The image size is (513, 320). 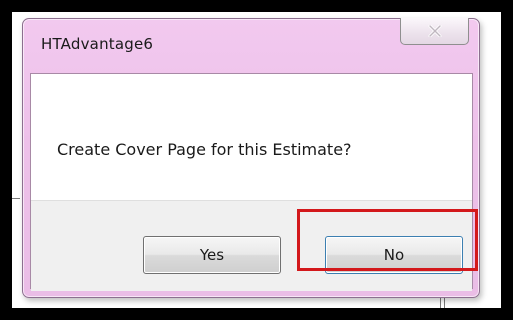 I want to click on close-x-icon, so click(x=435, y=31).